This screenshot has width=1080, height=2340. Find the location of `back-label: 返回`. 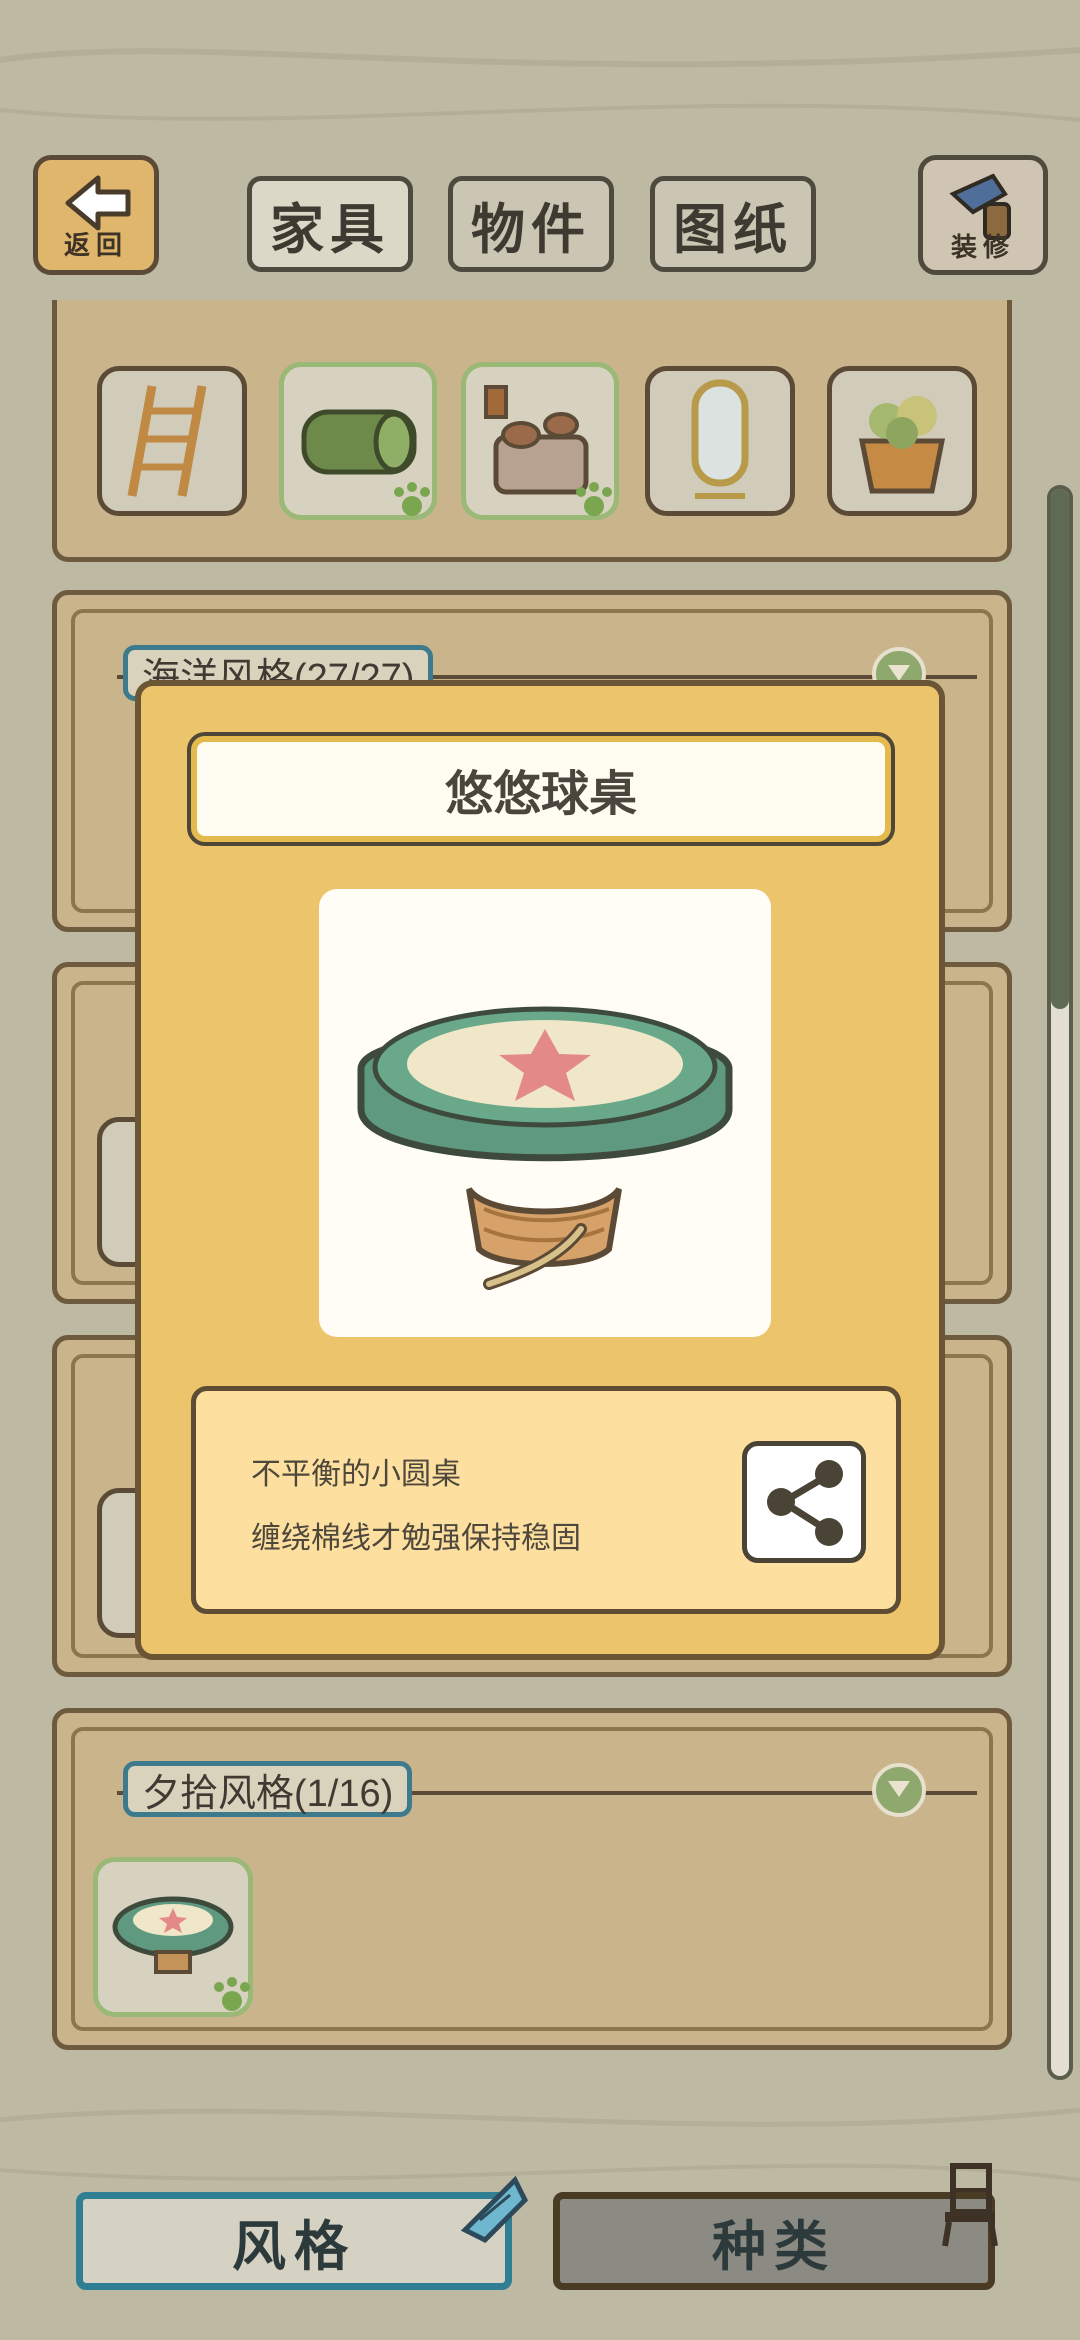

back-label: 返回 is located at coordinates (95, 245).